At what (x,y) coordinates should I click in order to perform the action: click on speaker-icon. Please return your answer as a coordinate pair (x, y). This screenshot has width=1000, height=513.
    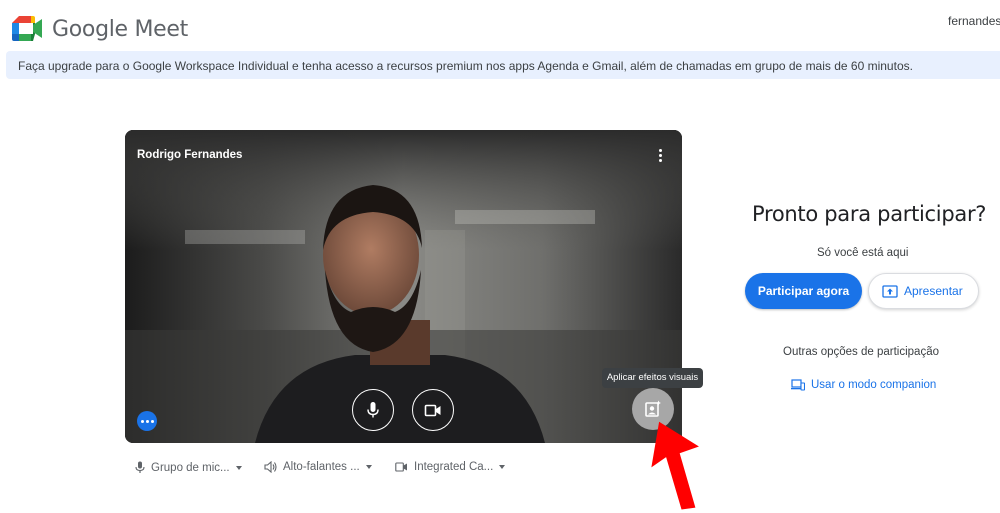
    Looking at the image, I should click on (270, 467).